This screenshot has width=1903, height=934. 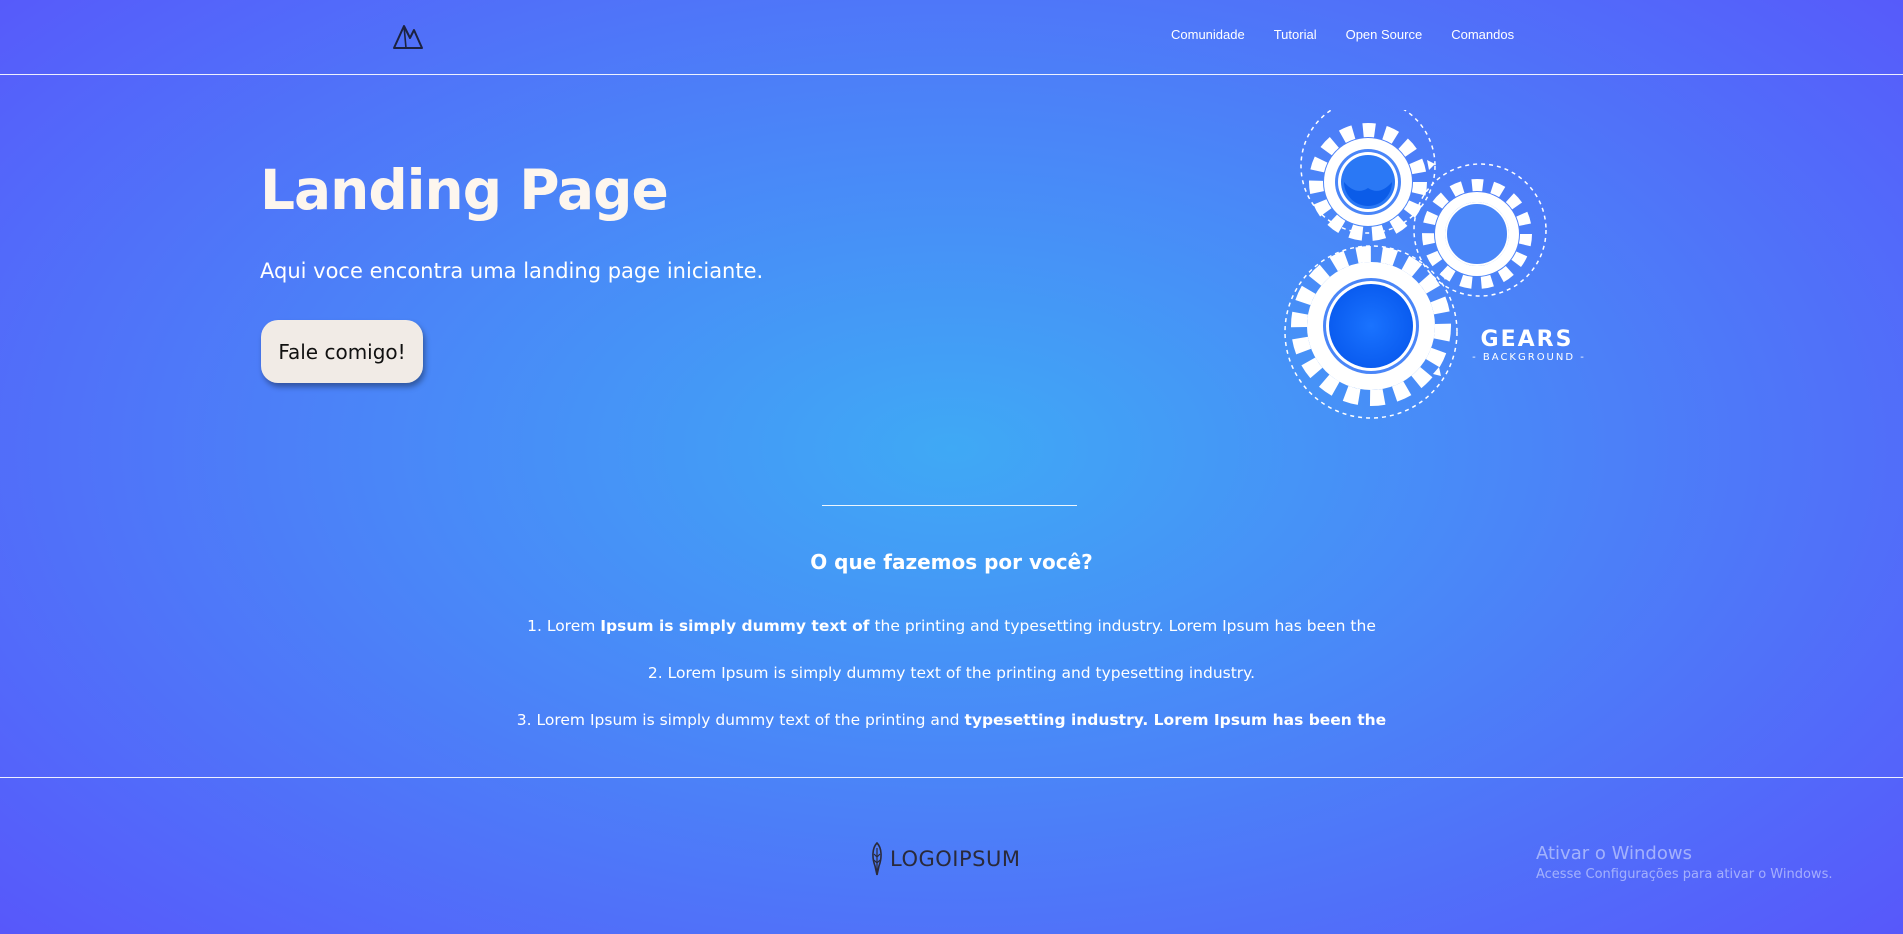 I want to click on main-nav: Comunidade Tutorial Open Source Comandos, so click(x=1357, y=34).